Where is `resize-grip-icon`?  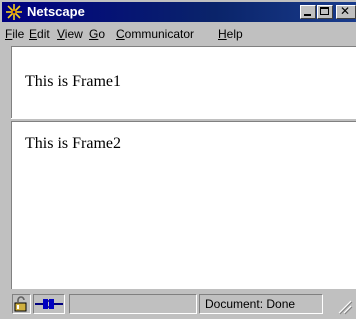 resize-grip-icon is located at coordinates (342, 306).